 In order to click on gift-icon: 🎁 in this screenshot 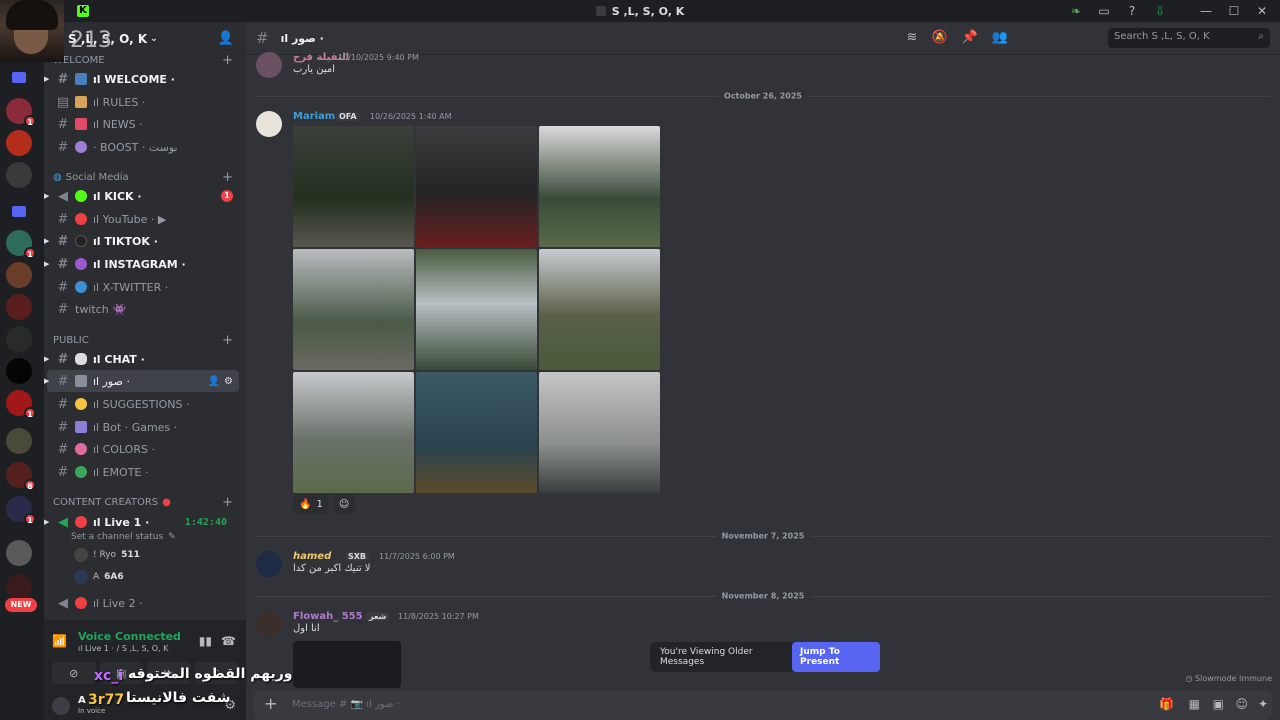, I will do `click(1166, 704)`.